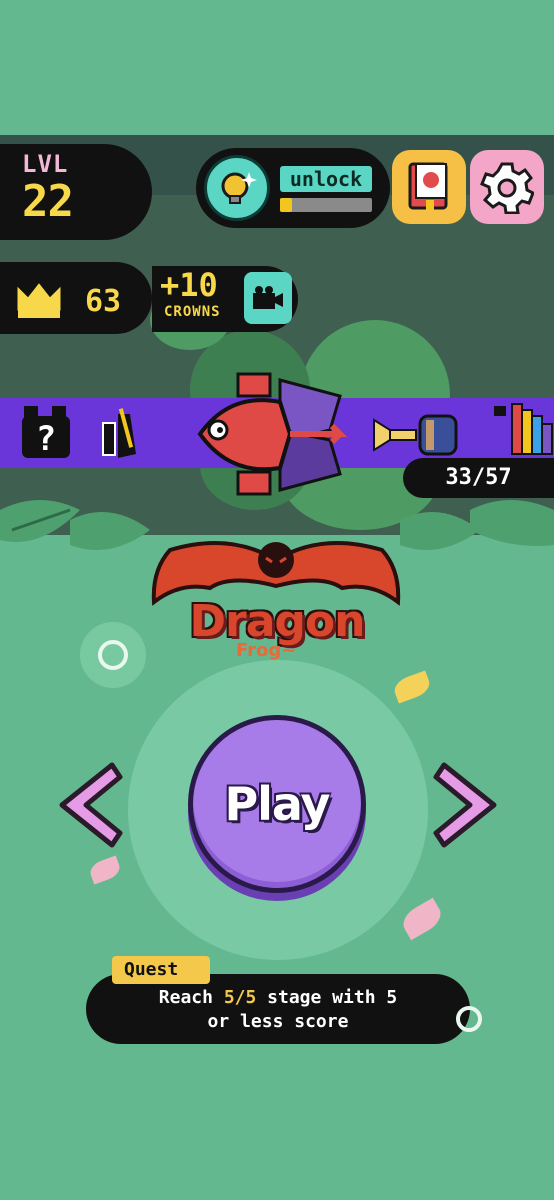  Describe the element at coordinates (278, 1021) in the screenshot. I see `quest-line-2: or less score` at that location.